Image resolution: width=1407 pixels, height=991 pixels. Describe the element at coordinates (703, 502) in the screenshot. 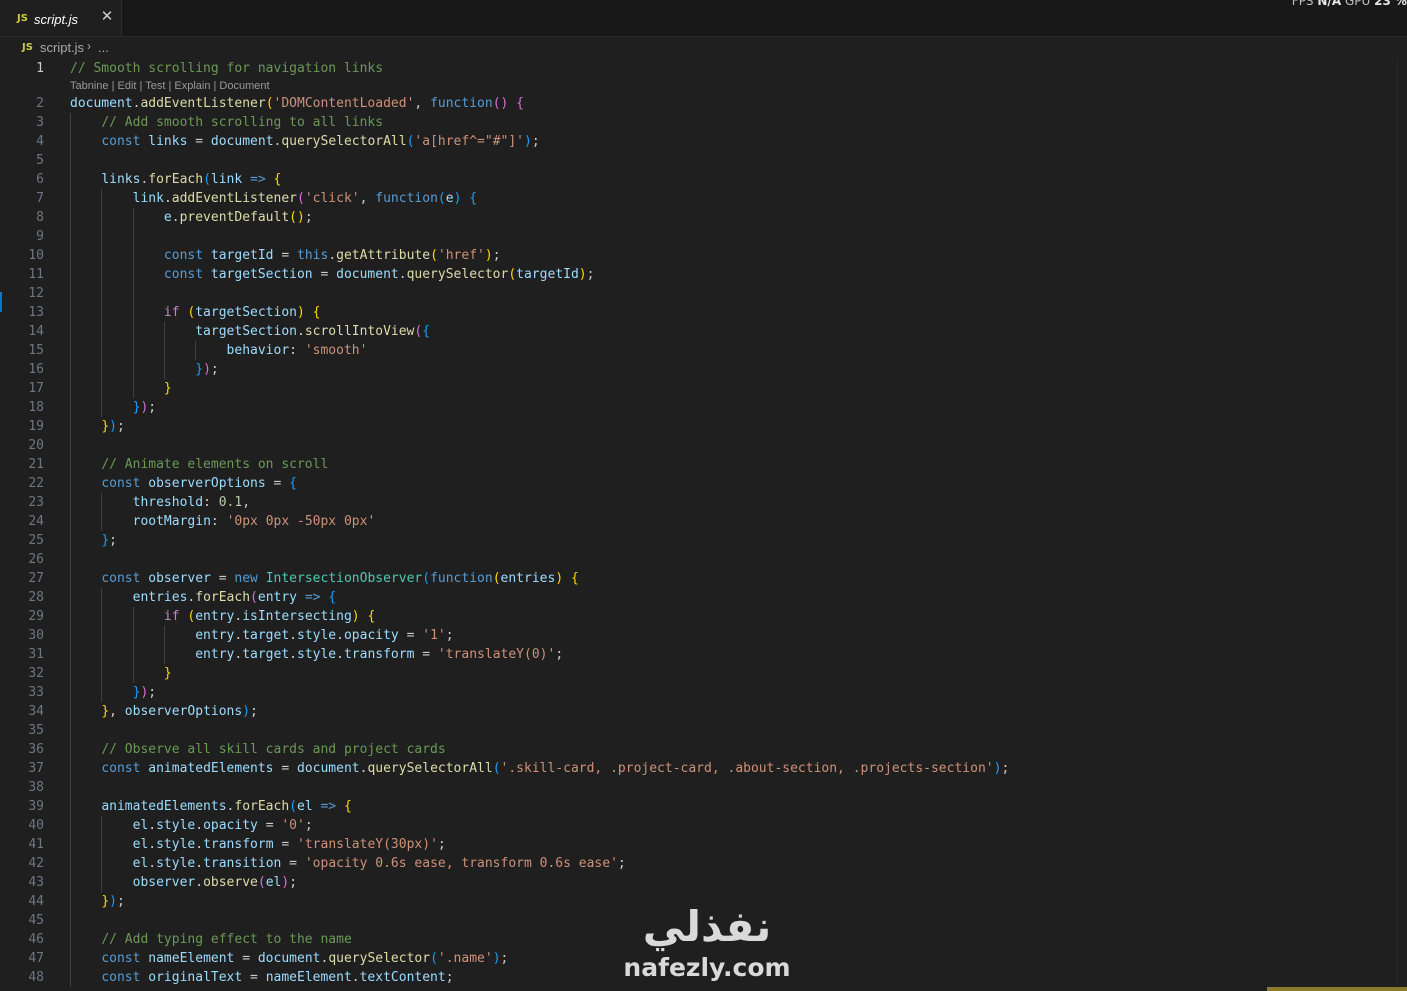

I see `code-line: 23 threshold: 0.1,` at that location.